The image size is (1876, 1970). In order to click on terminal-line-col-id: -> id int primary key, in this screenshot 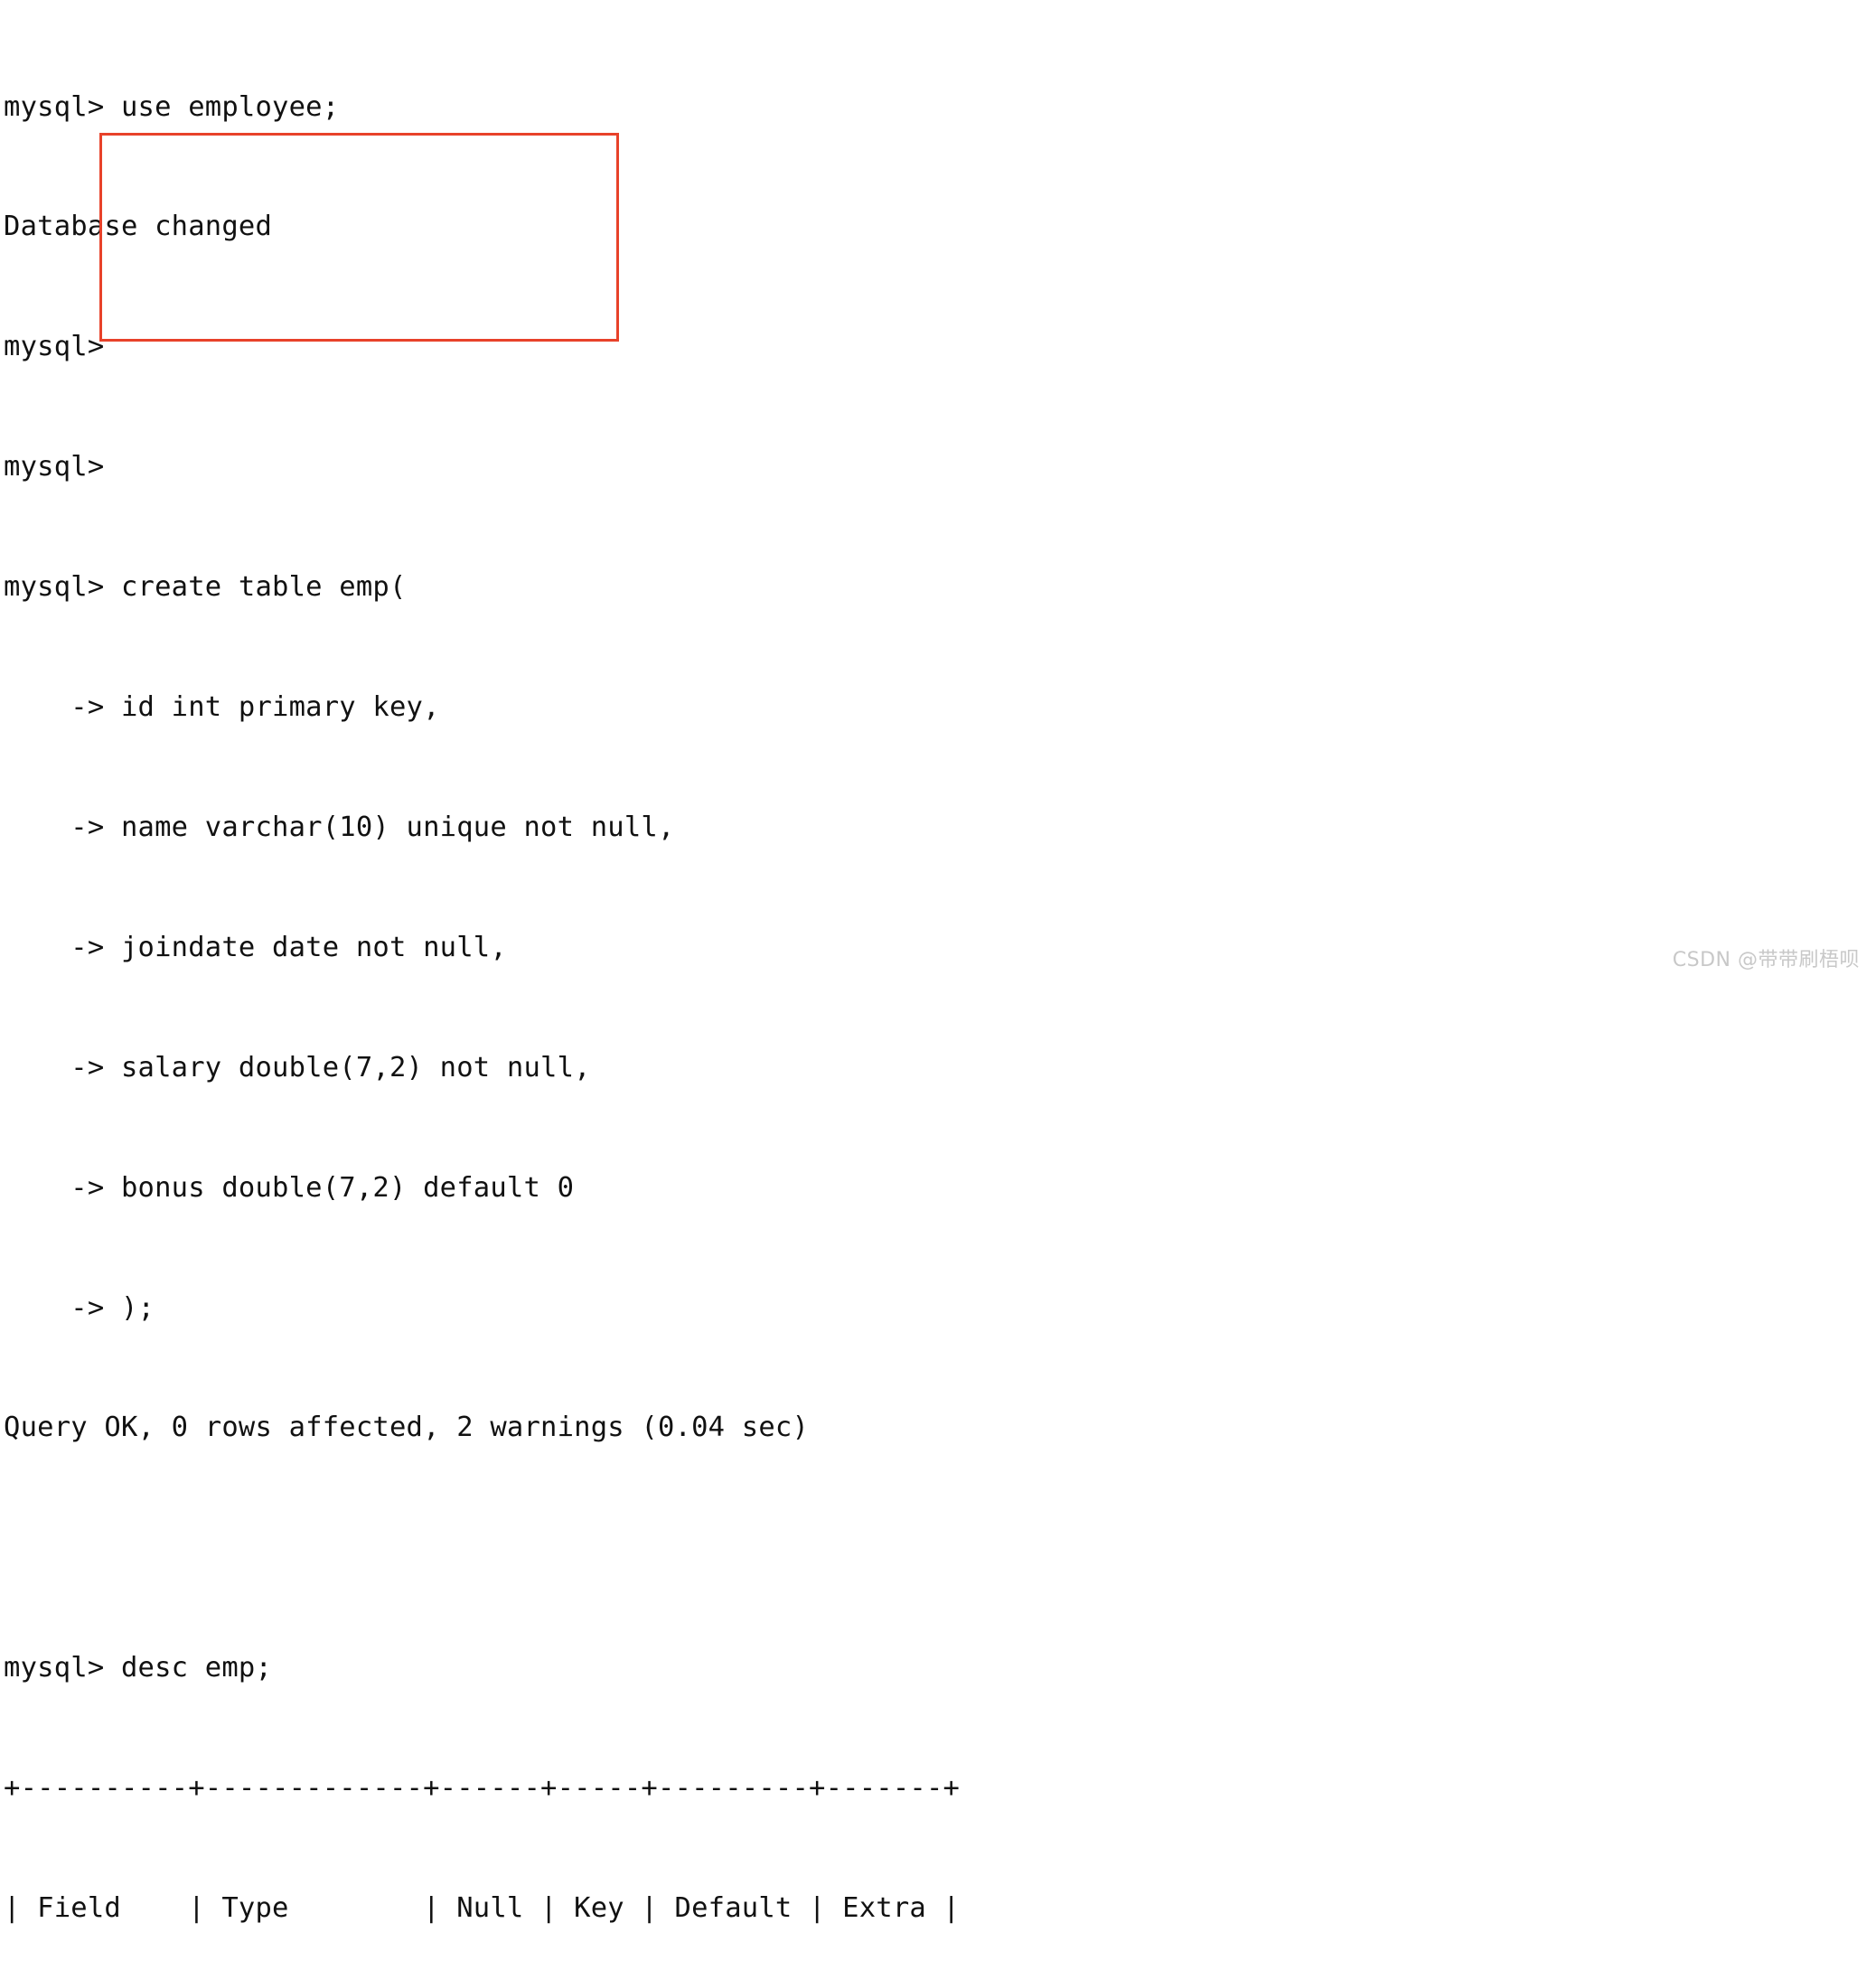, I will do `click(222, 707)`.